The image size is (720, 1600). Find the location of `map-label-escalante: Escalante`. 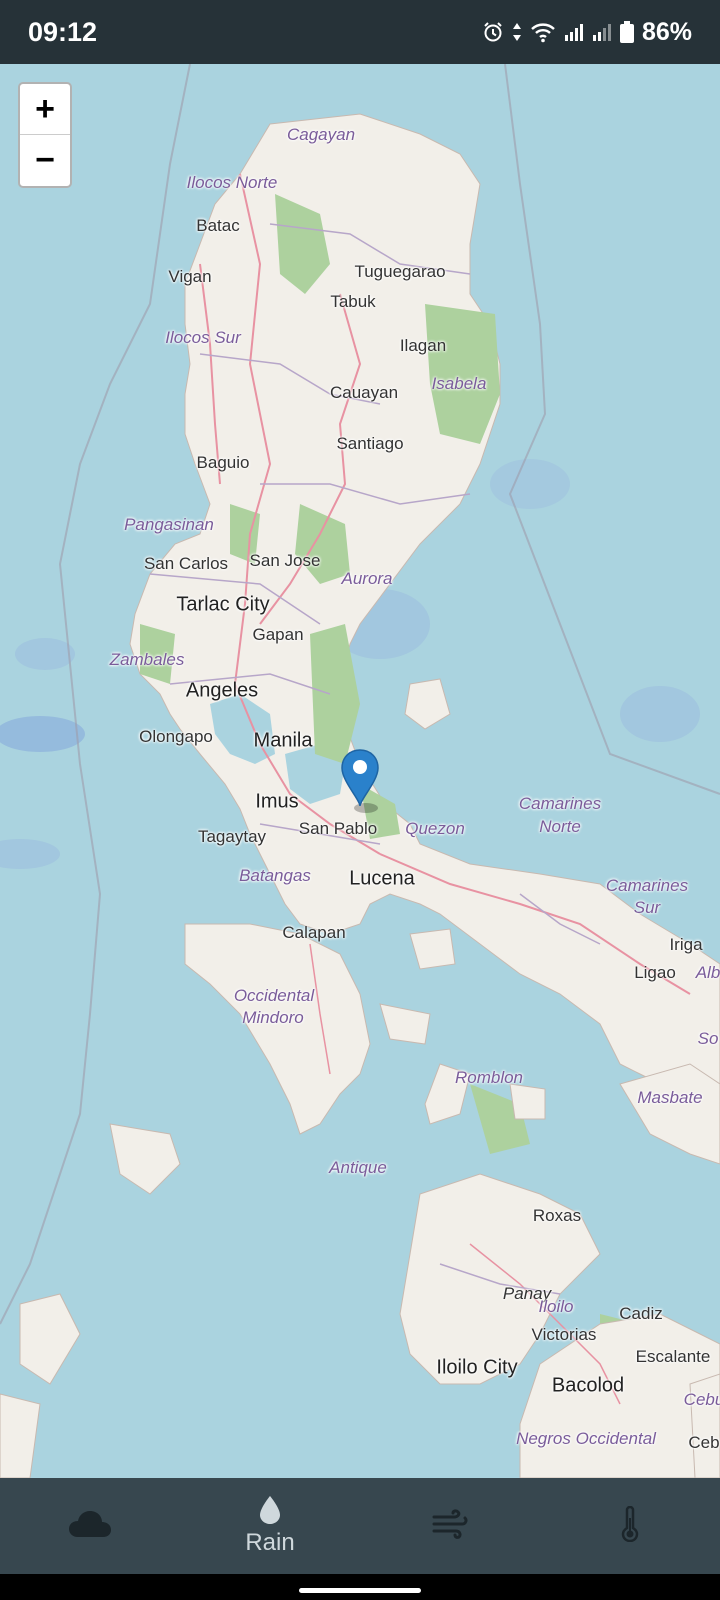

map-label-escalante: Escalante is located at coordinates (673, 1356).